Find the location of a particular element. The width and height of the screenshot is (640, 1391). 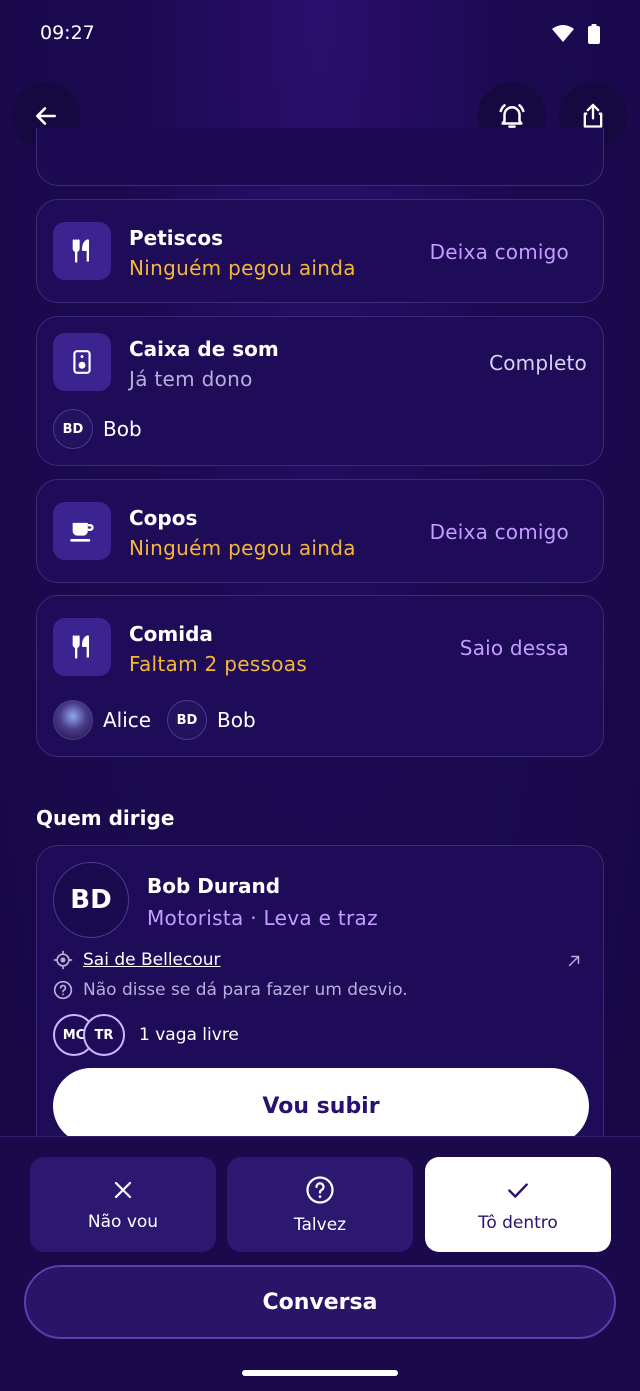

rsvp-no-button: Não vou is located at coordinates (123, 1204).